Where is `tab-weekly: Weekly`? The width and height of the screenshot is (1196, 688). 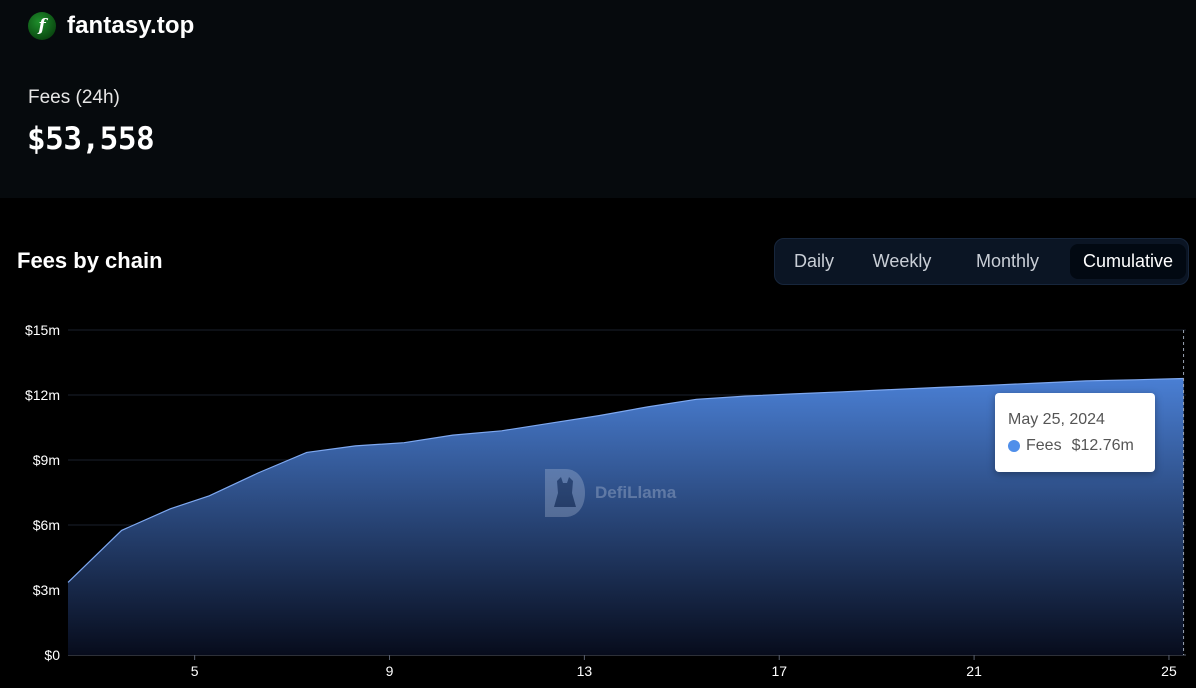
tab-weekly: Weekly is located at coordinates (902, 261).